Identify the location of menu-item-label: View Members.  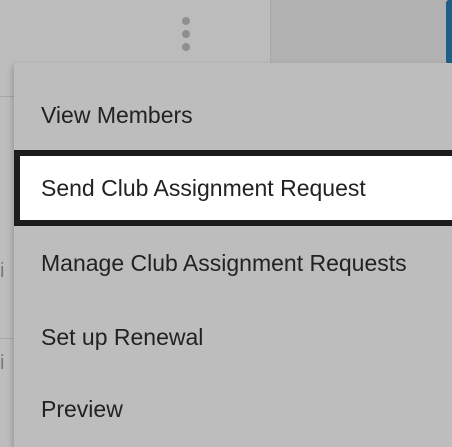
(117, 114).